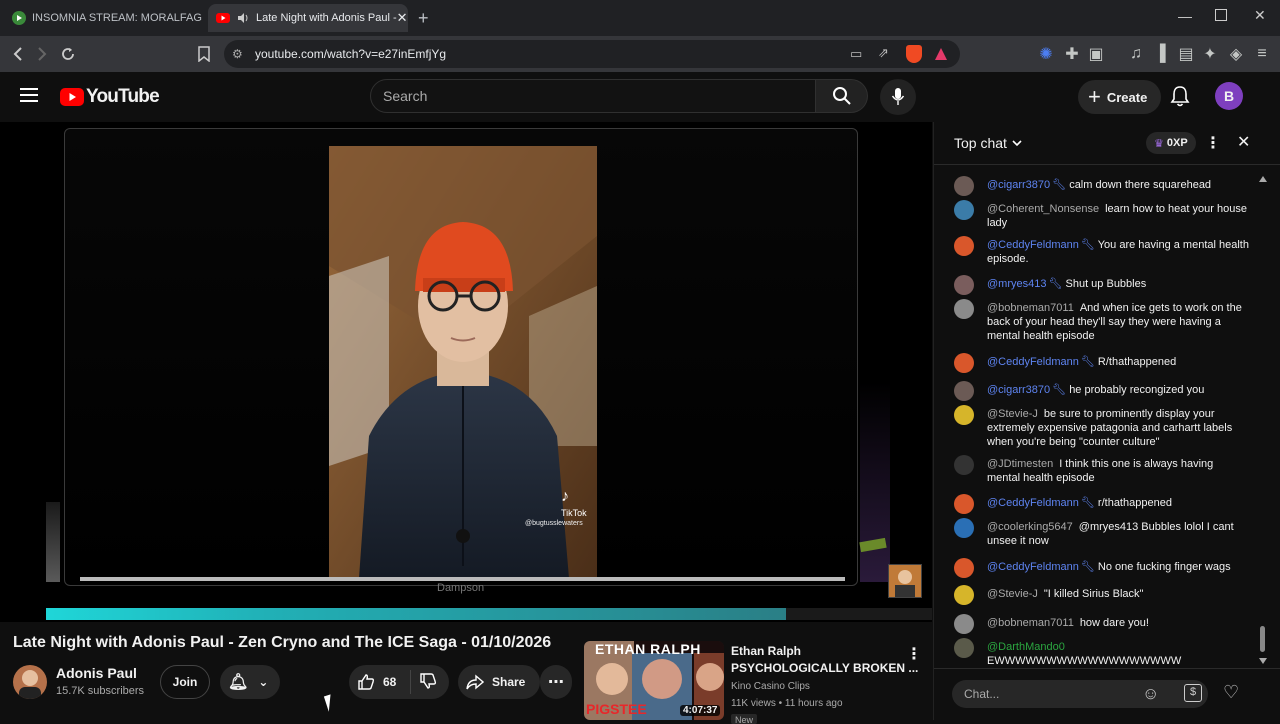 This screenshot has width=1280, height=724. Describe the element at coordinates (1231, 692) in the screenshot. I see `heart-icon: ♡` at that location.